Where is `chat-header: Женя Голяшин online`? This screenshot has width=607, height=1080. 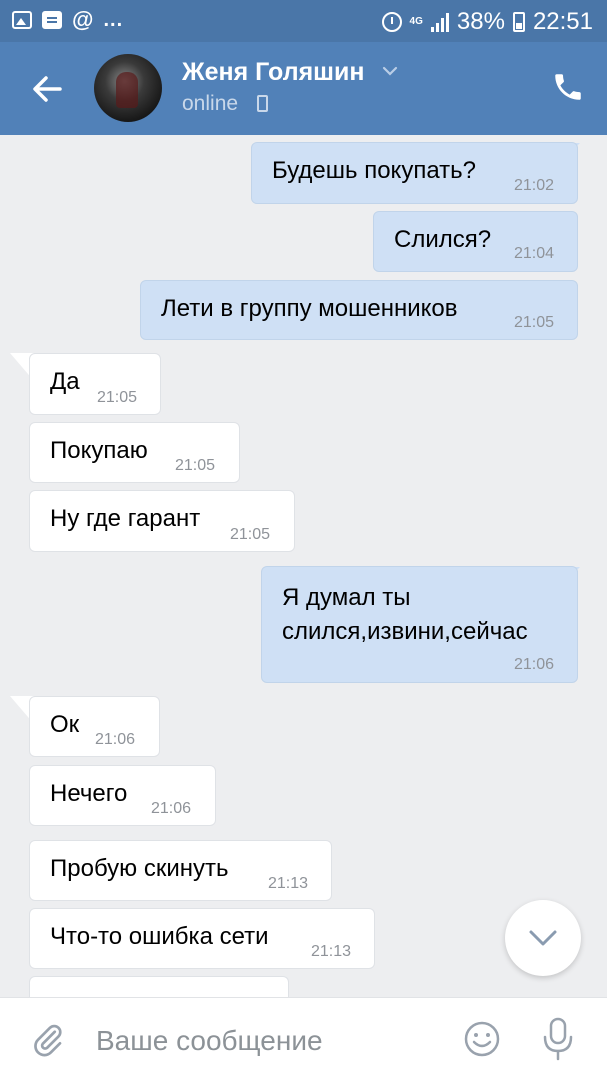 chat-header: Женя Голяшин online is located at coordinates (303, 88).